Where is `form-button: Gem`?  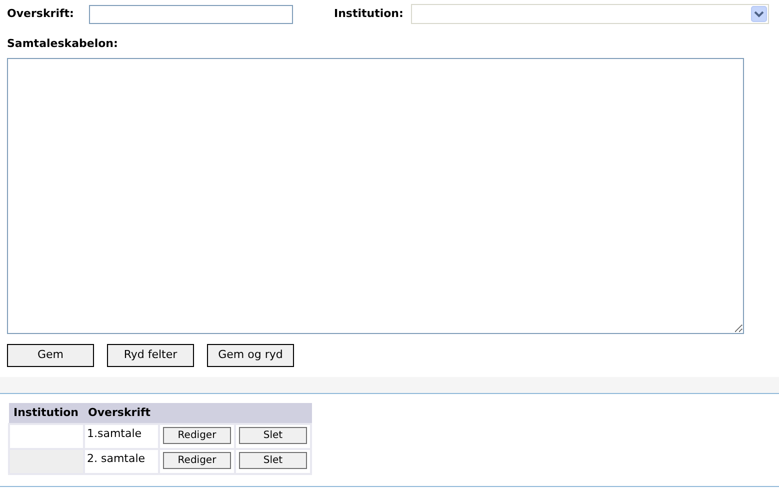 form-button: Gem is located at coordinates (50, 355).